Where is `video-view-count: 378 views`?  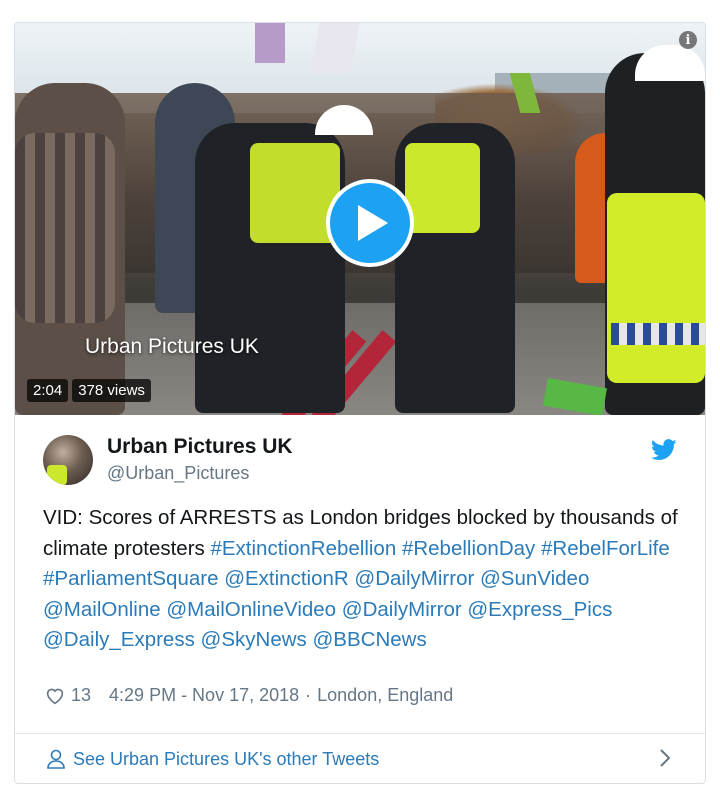
video-view-count: 378 views is located at coordinates (111, 390).